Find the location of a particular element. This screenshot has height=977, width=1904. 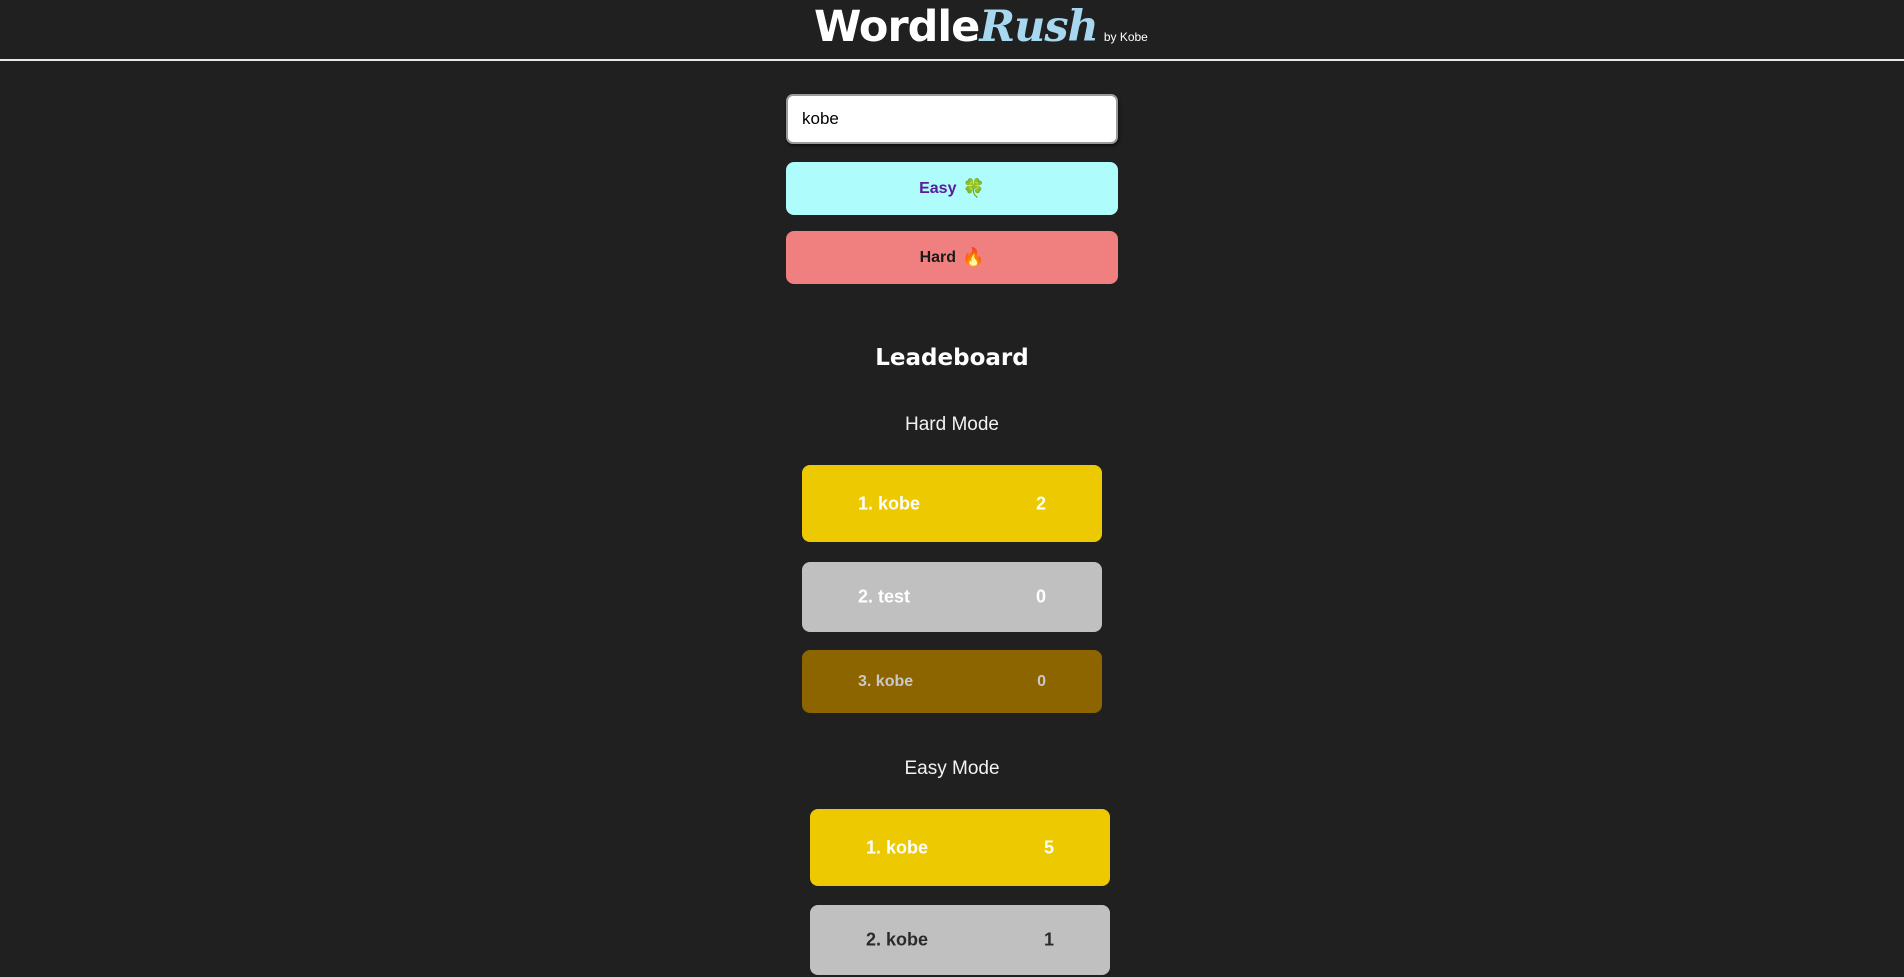

hard-leaderboard-row: 1. kobe 2 is located at coordinates (952, 503).